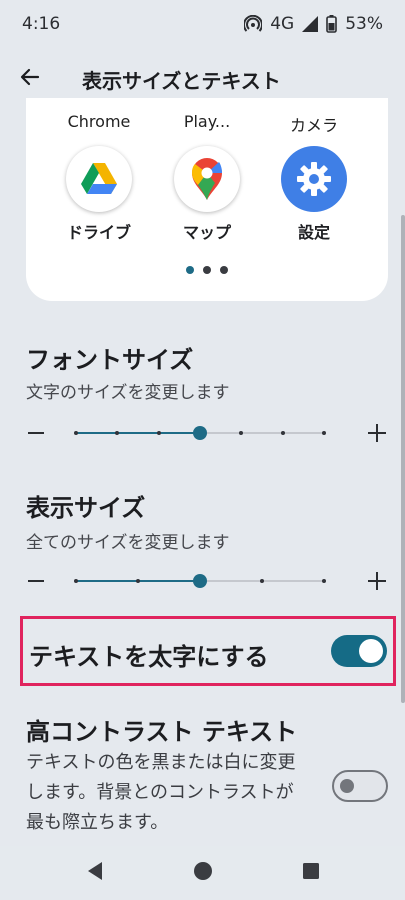 This screenshot has height=900, width=405. What do you see at coordinates (332, 24) in the screenshot?
I see `battery-icon` at bounding box center [332, 24].